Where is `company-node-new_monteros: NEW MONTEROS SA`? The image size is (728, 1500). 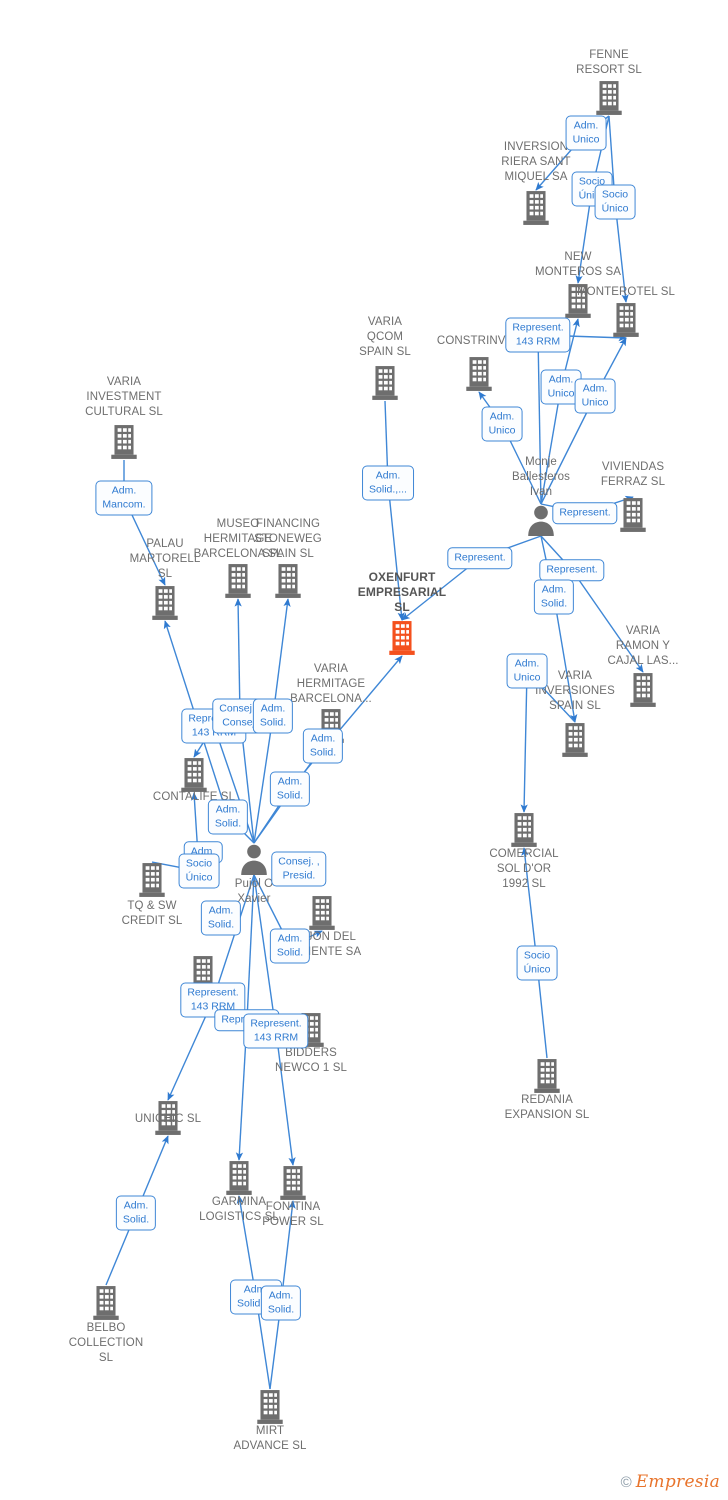
company-node-new_monteros: NEW MONTEROS SA is located at coordinates (578, 265).